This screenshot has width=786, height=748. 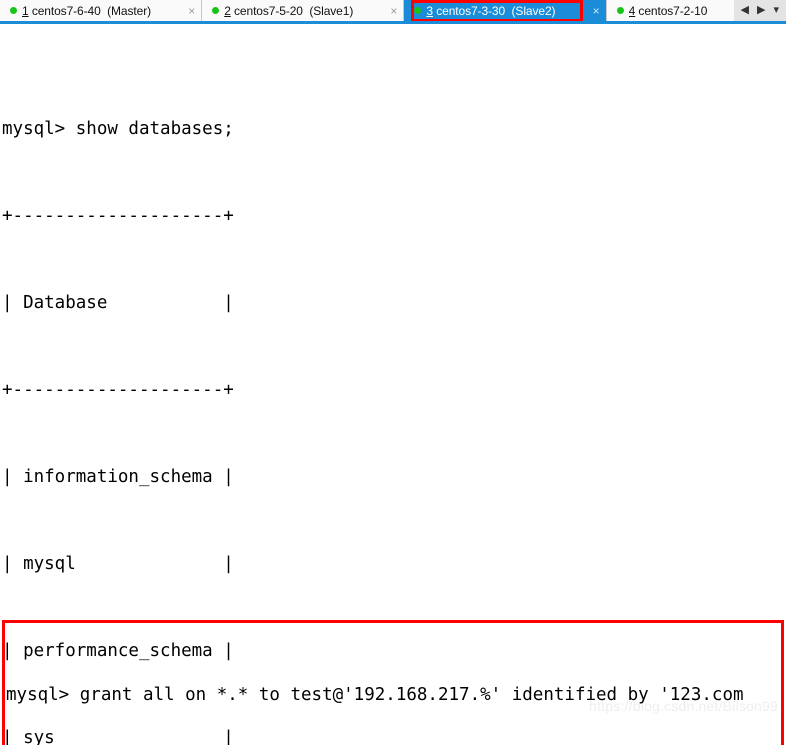 I want to click on tab-role: (Slave2), so click(x=533, y=10).